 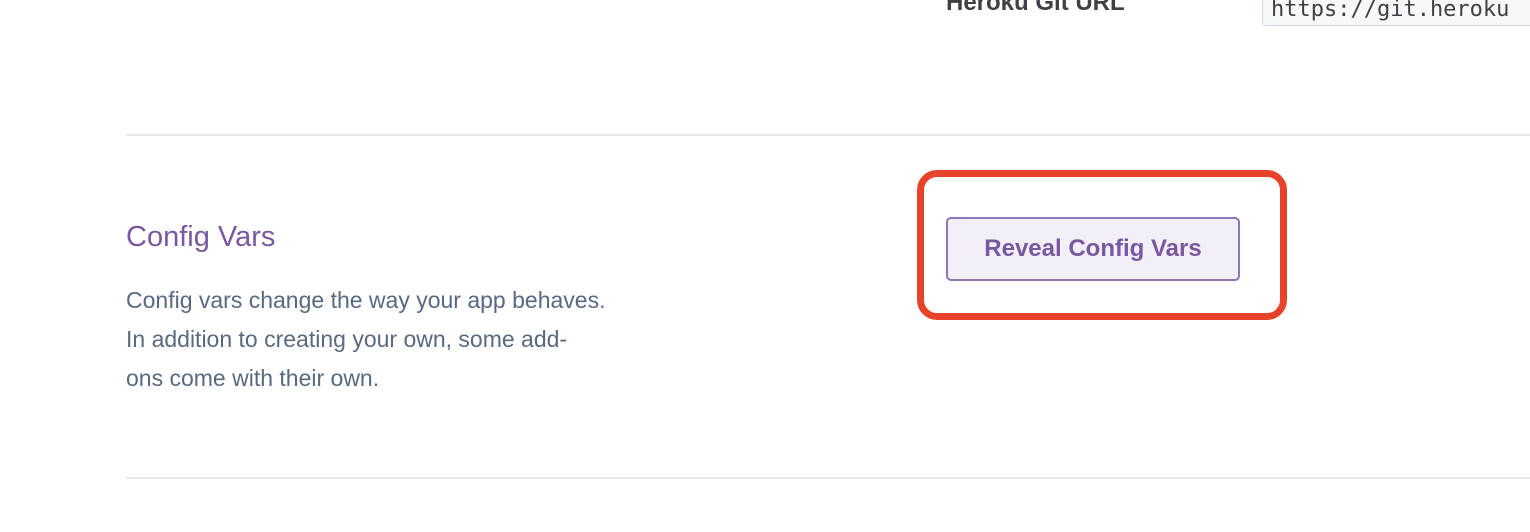 What do you see at coordinates (1093, 249) in the screenshot?
I see `reveal-config-vars-button: Reveal Config Vars` at bounding box center [1093, 249].